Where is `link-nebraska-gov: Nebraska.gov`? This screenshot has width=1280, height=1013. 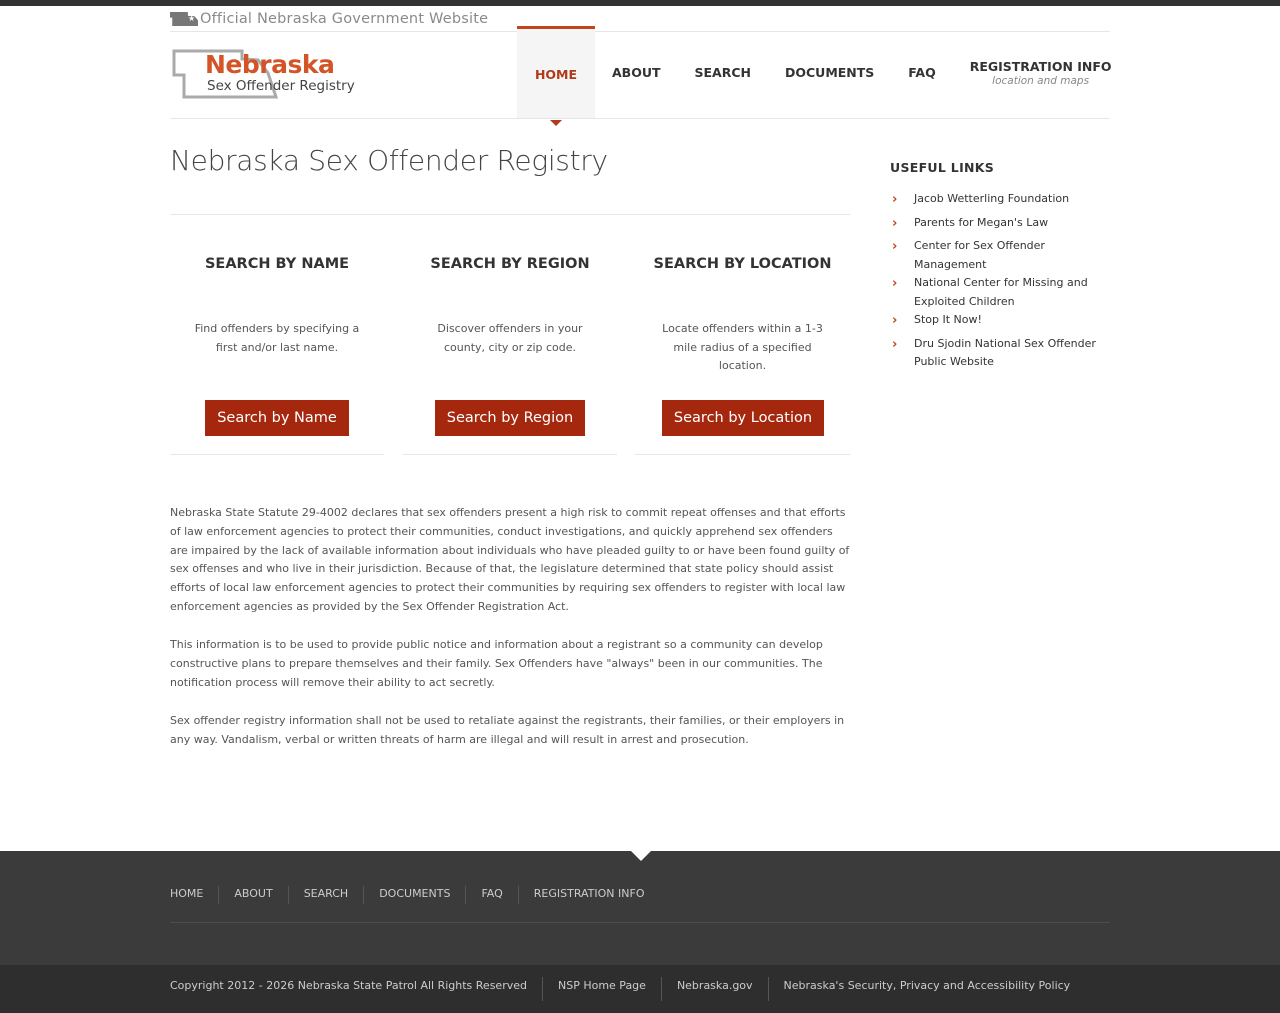 link-nebraska-gov: Nebraska.gov is located at coordinates (714, 989).